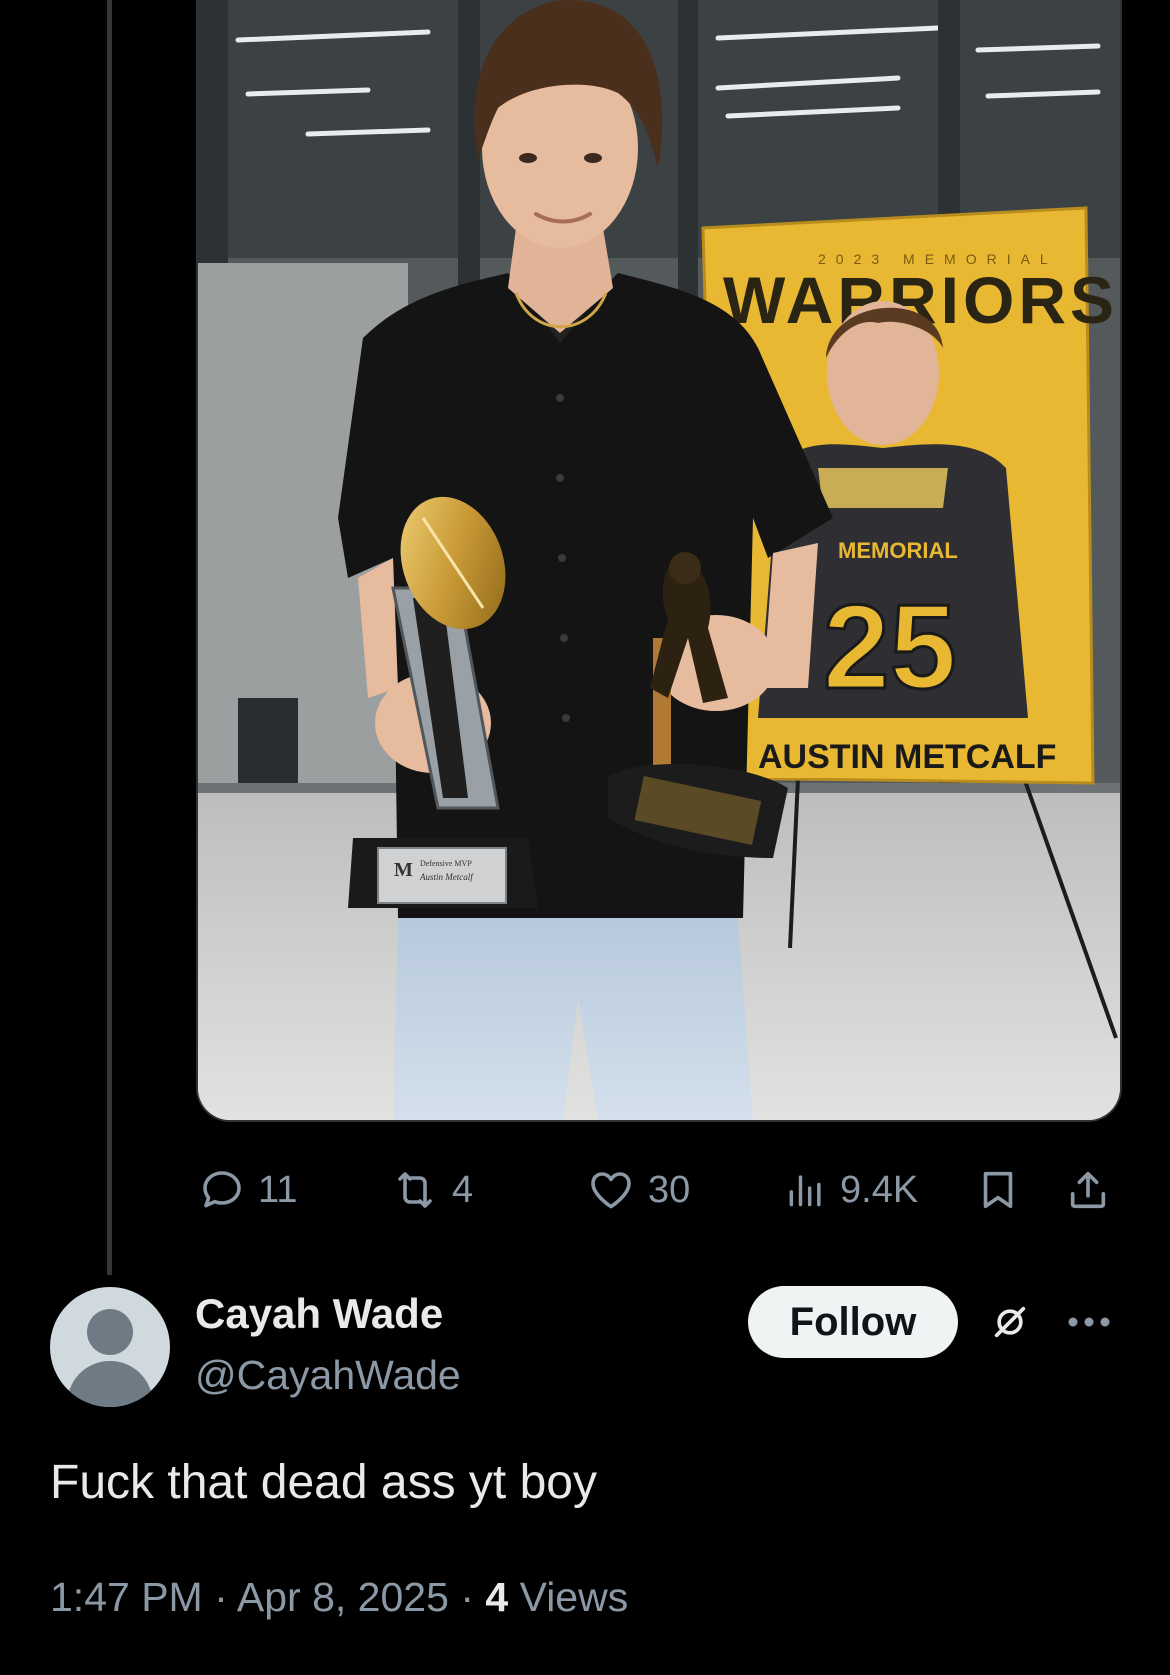 The width and height of the screenshot is (1170, 1675). Describe the element at coordinates (889, 647) in the screenshot. I see `banner-jersey-number: 25` at that location.